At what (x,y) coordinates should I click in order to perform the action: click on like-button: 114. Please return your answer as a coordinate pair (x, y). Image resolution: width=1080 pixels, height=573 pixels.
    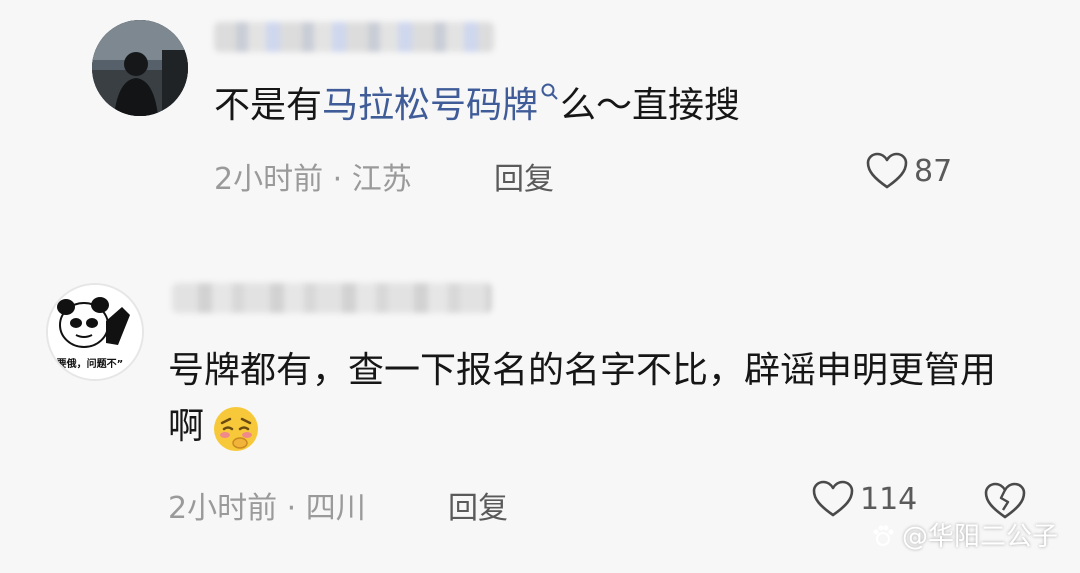
    Looking at the image, I should click on (864, 499).